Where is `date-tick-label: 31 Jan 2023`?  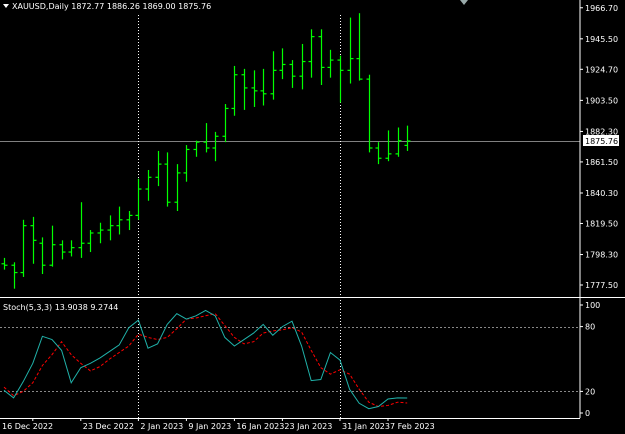
date-tick-label: 31 Jan 2023 is located at coordinates (366, 426).